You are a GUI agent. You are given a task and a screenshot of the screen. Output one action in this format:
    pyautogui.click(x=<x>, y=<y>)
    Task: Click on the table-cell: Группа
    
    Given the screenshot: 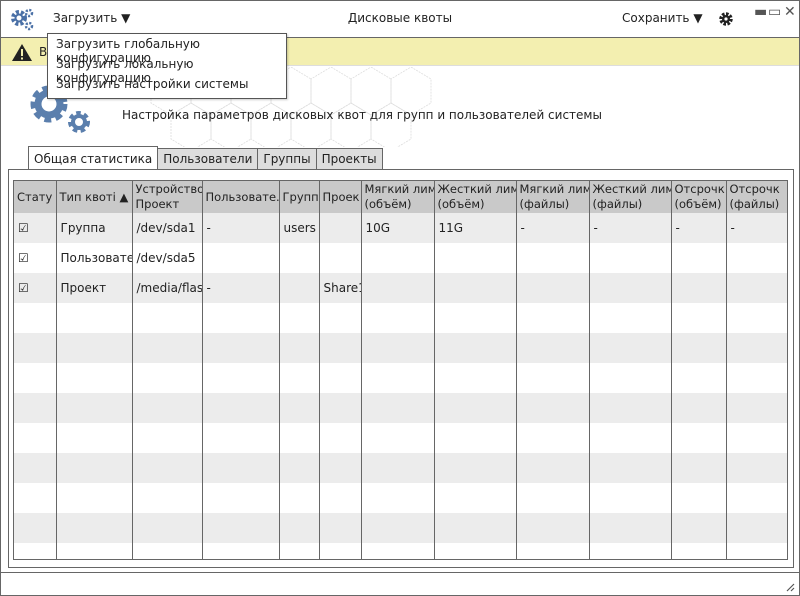 What is the action you would take?
    pyautogui.click(x=94, y=228)
    